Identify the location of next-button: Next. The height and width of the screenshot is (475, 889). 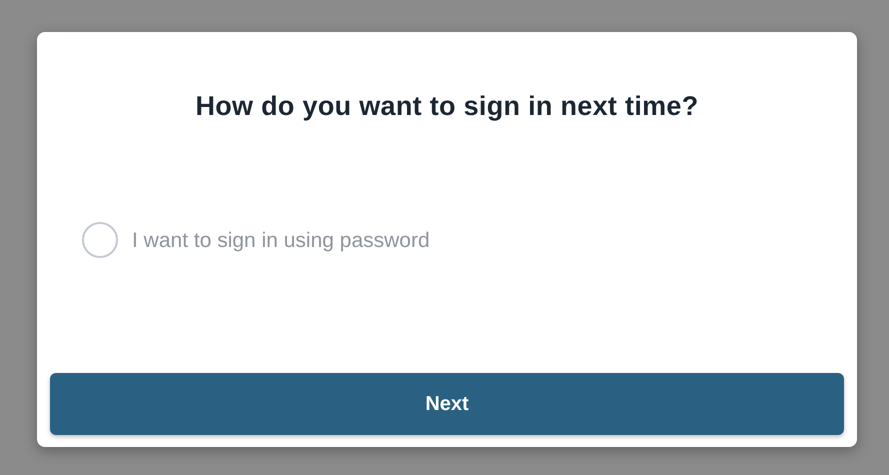
(447, 404).